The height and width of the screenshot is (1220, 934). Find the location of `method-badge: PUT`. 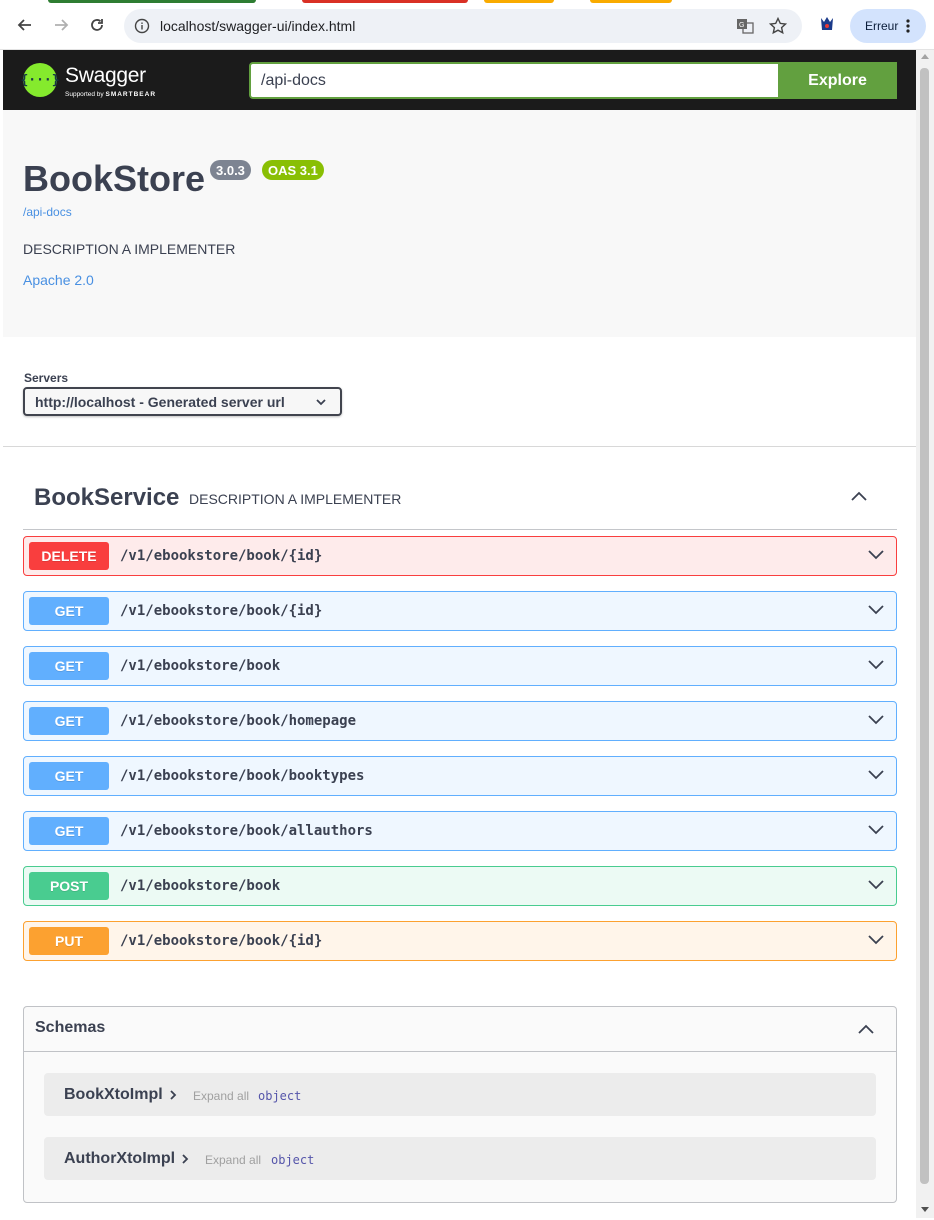

method-badge: PUT is located at coordinates (69, 941).